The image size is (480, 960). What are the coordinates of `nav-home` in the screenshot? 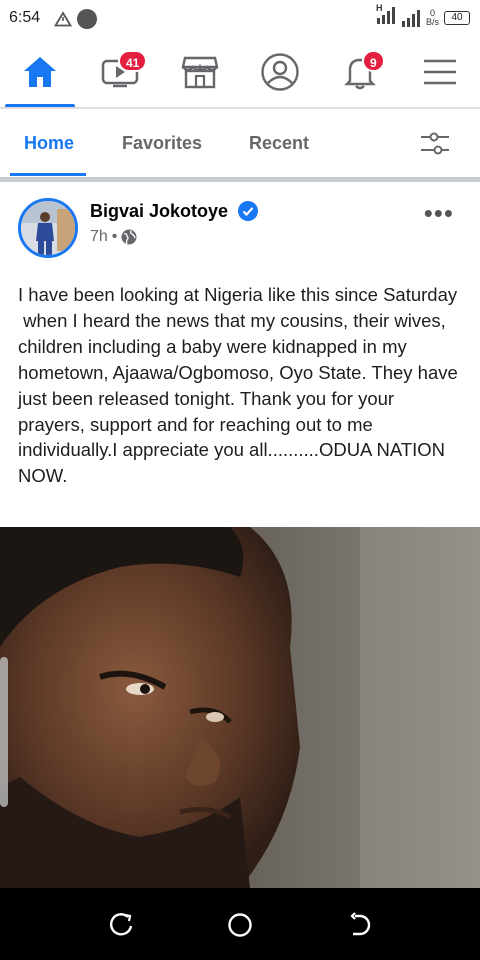 It's located at (40, 72).